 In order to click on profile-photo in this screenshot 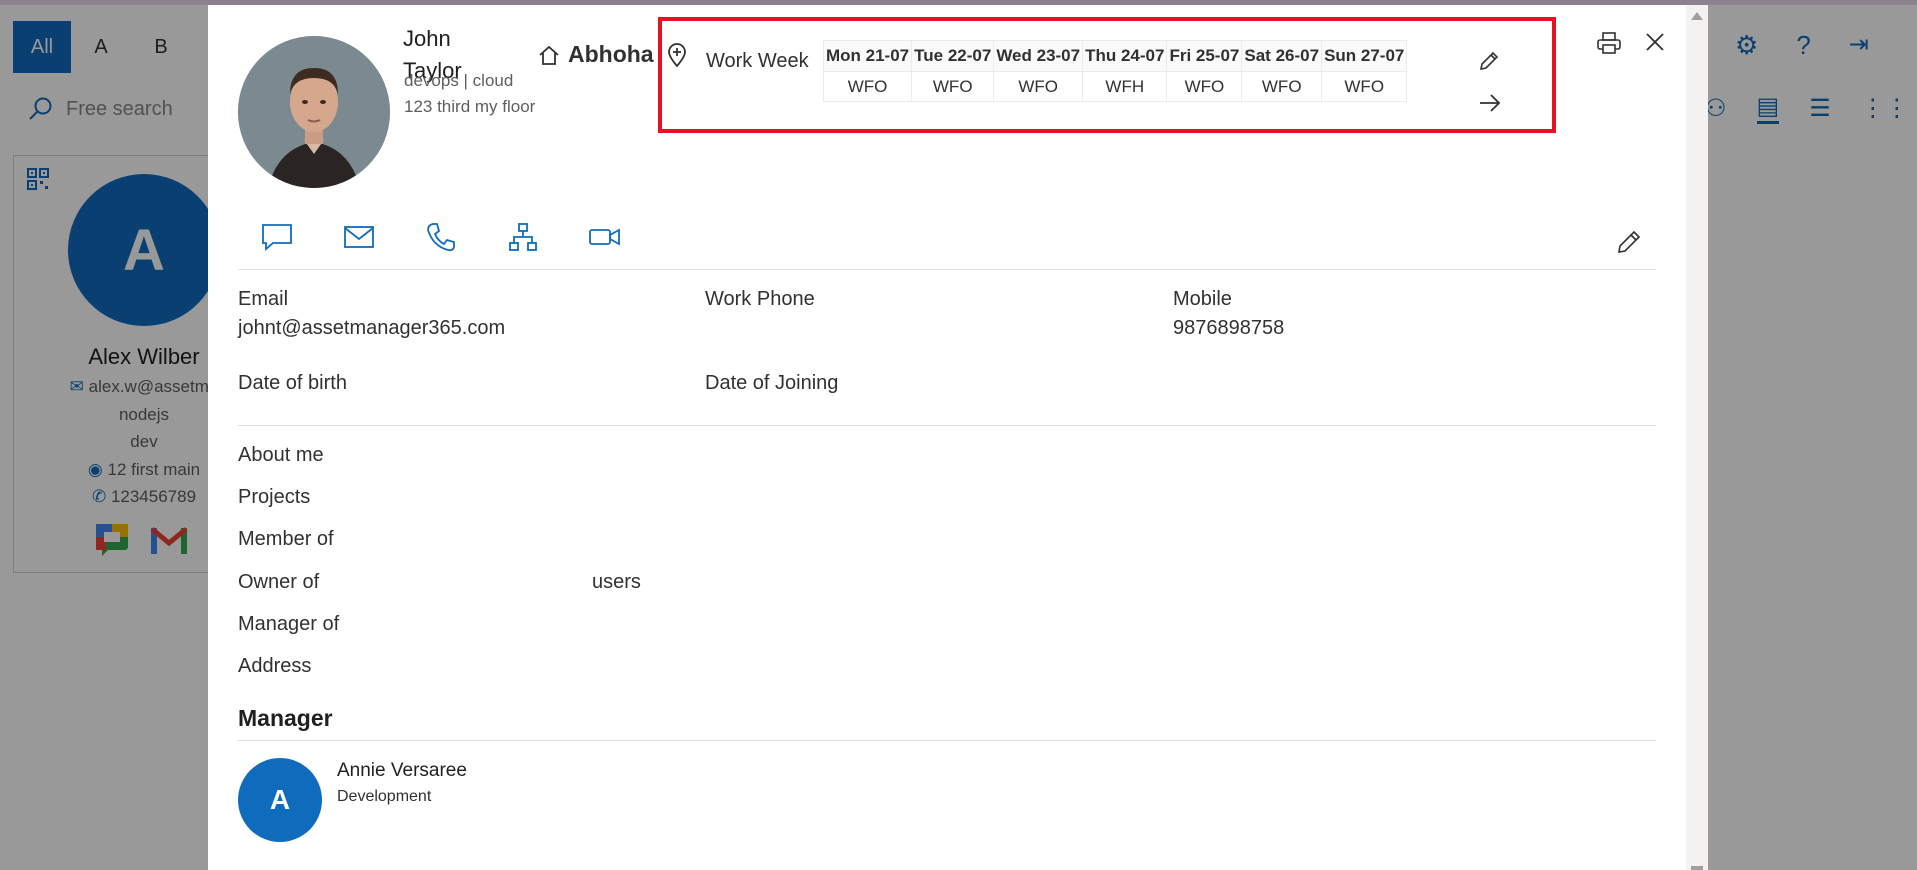, I will do `click(314, 112)`.